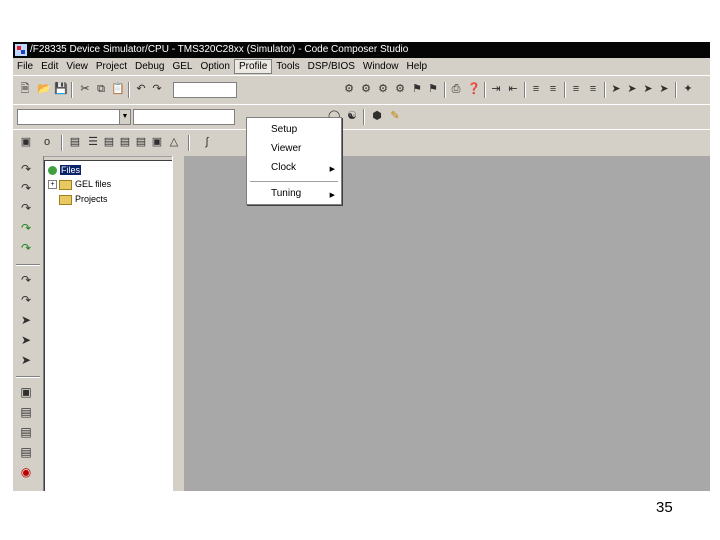  I want to click on build-icon: ☯, so click(352, 116).